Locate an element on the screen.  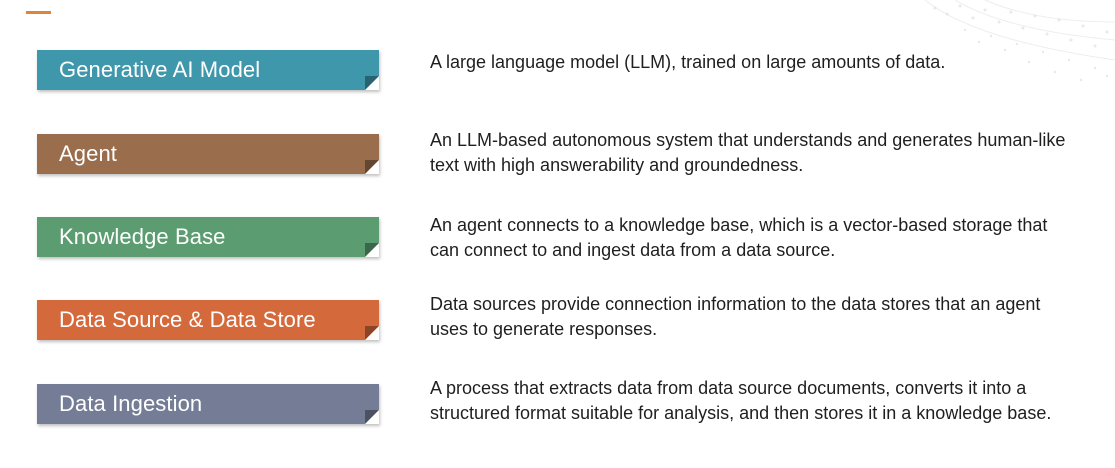
term-label-data-ingestion: Data Ingestion is located at coordinates (208, 404).